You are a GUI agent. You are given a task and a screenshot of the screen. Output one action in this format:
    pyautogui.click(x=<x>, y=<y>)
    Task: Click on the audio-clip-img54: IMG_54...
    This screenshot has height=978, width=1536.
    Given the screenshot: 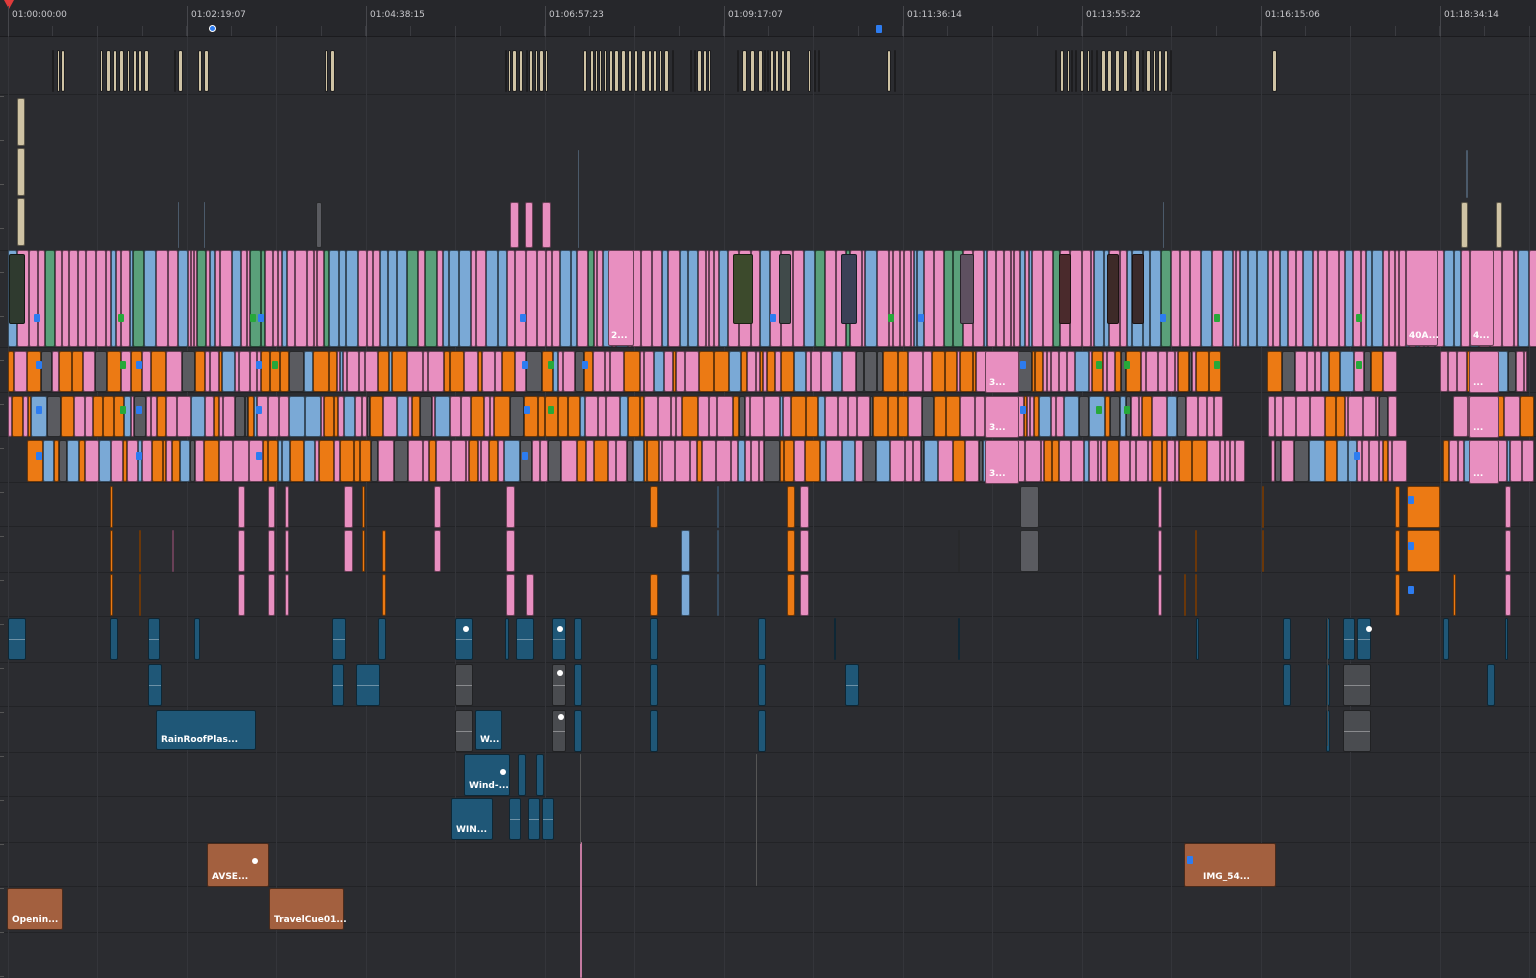 What is the action you would take?
    pyautogui.click(x=1230, y=865)
    